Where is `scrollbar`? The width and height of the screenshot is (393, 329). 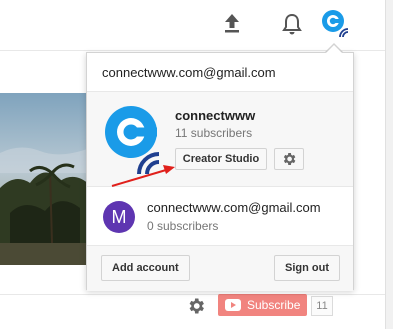 scrollbar is located at coordinates (389, 164).